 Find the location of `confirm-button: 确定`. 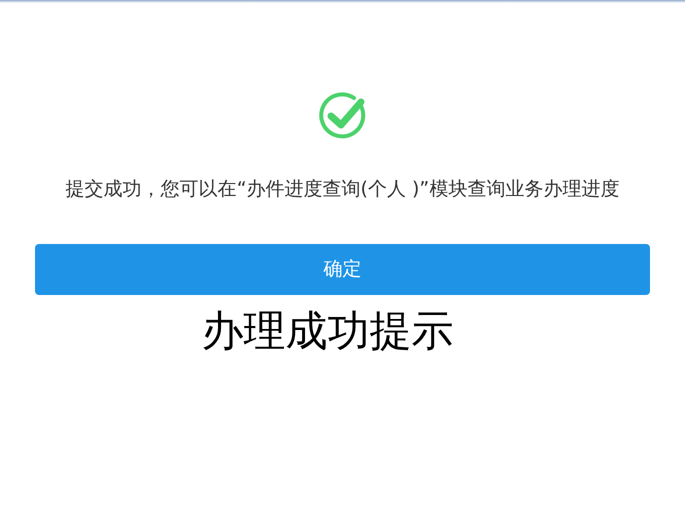

confirm-button: 确定 is located at coordinates (342, 269).